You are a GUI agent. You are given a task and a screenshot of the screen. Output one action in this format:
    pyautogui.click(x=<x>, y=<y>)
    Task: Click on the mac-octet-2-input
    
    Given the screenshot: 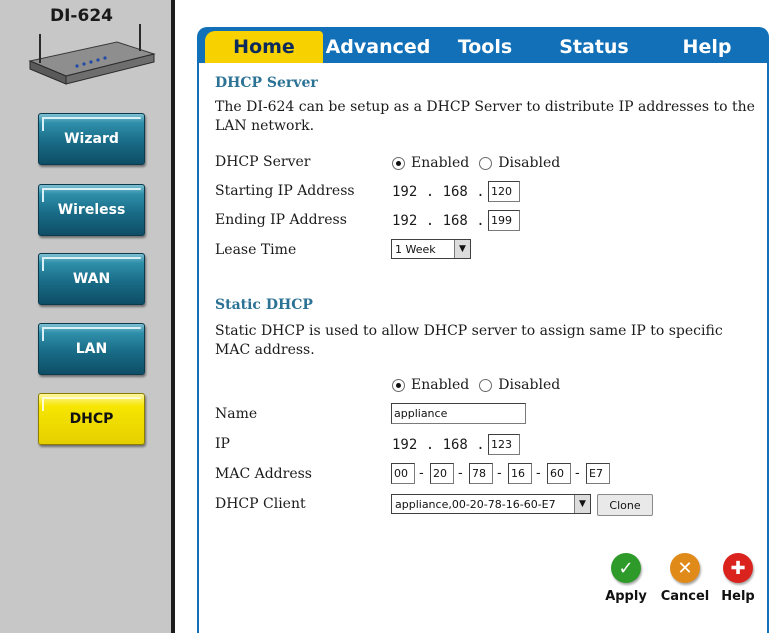 What is the action you would take?
    pyautogui.click(x=442, y=473)
    